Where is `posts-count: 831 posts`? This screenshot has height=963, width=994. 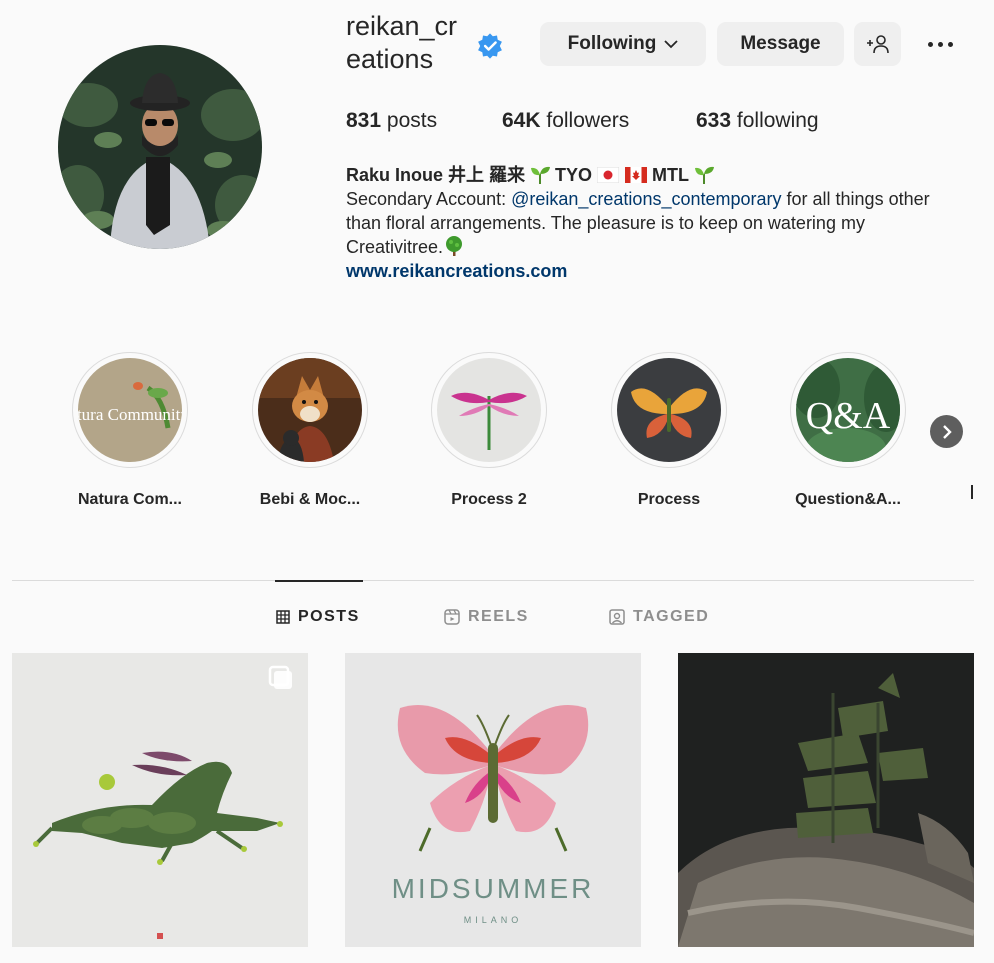
posts-count: 831 posts is located at coordinates (392, 120).